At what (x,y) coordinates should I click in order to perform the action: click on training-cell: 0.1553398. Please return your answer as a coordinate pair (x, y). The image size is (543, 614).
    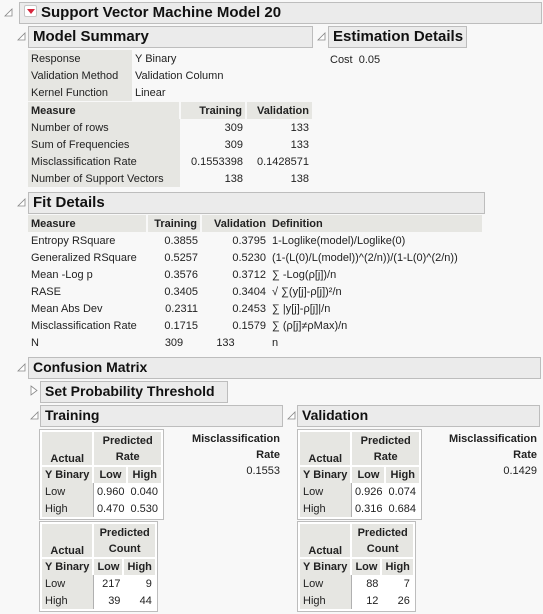
    Looking at the image, I should click on (217, 161).